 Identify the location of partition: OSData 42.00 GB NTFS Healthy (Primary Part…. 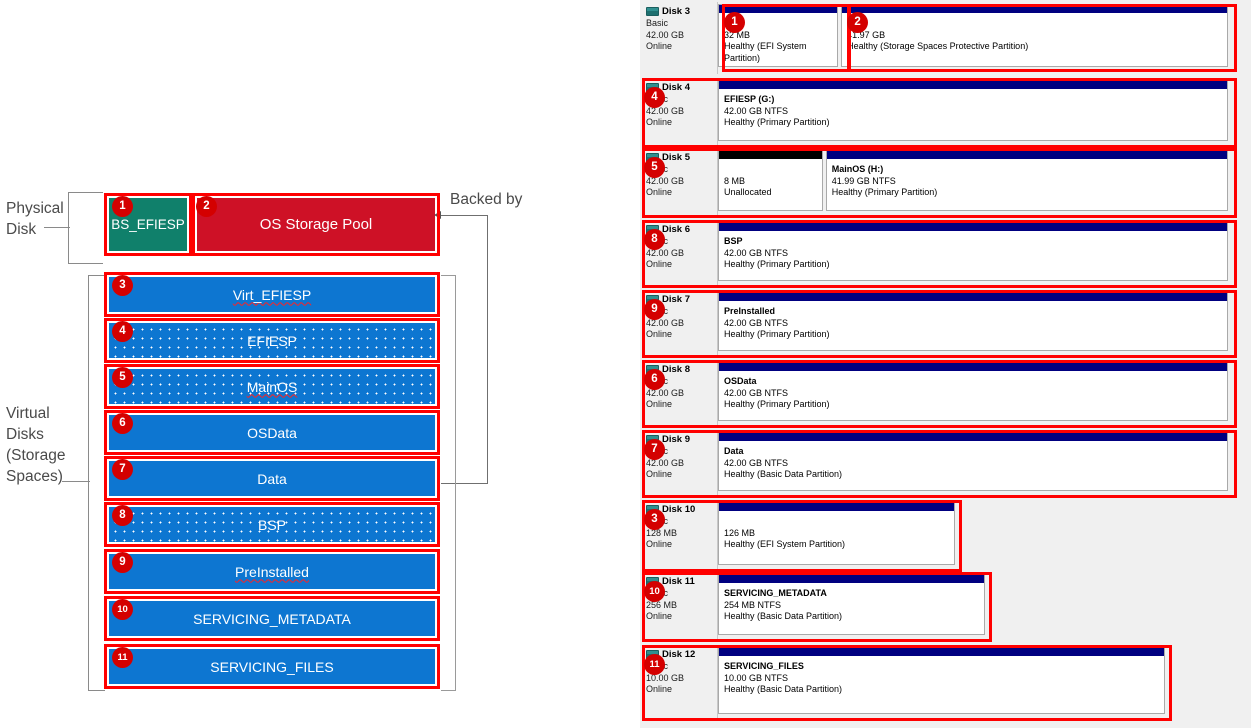
(973, 391).